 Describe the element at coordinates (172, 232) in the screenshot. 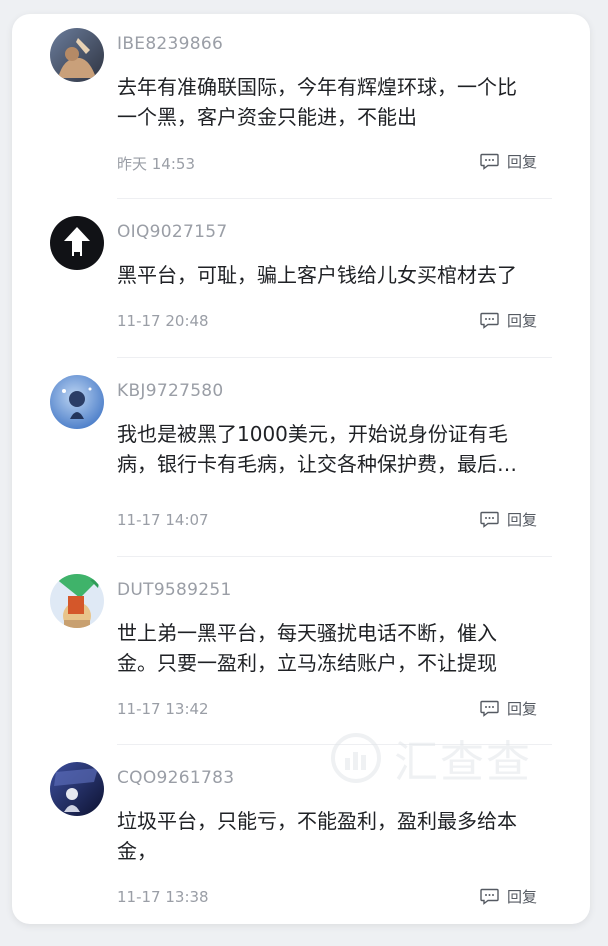

I see `username: OIQ9027157` at that location.